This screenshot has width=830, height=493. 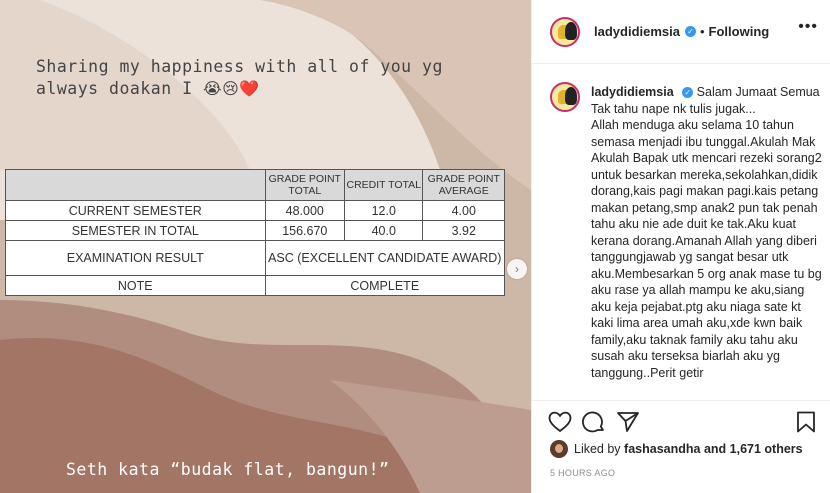 I want to click on likes-count: and 1,671 others, so click(x=753, y=449).